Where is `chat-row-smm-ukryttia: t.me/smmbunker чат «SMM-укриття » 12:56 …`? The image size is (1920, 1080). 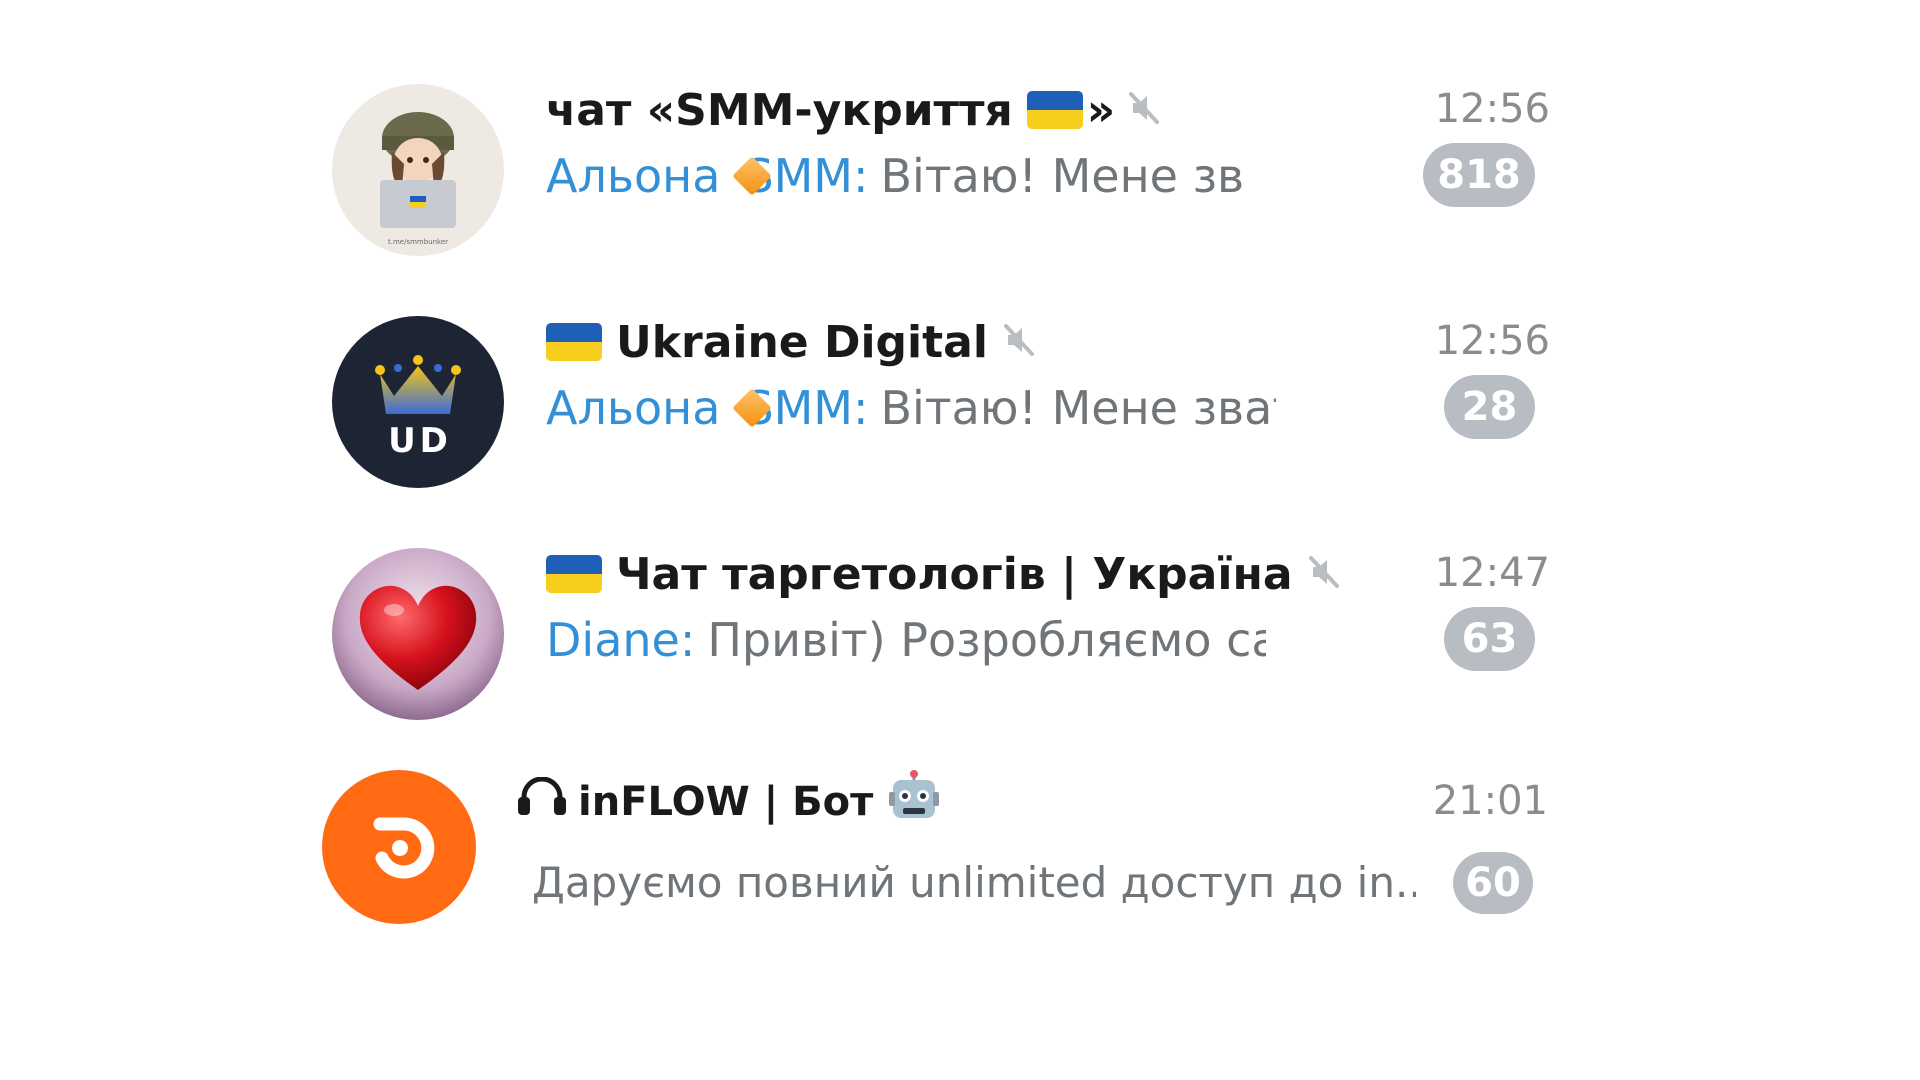
chat-row-smm-ukryttia: t.me/smmbunker чат «SMM-укриття » 12:56 … is located at coordinates (935, 170).